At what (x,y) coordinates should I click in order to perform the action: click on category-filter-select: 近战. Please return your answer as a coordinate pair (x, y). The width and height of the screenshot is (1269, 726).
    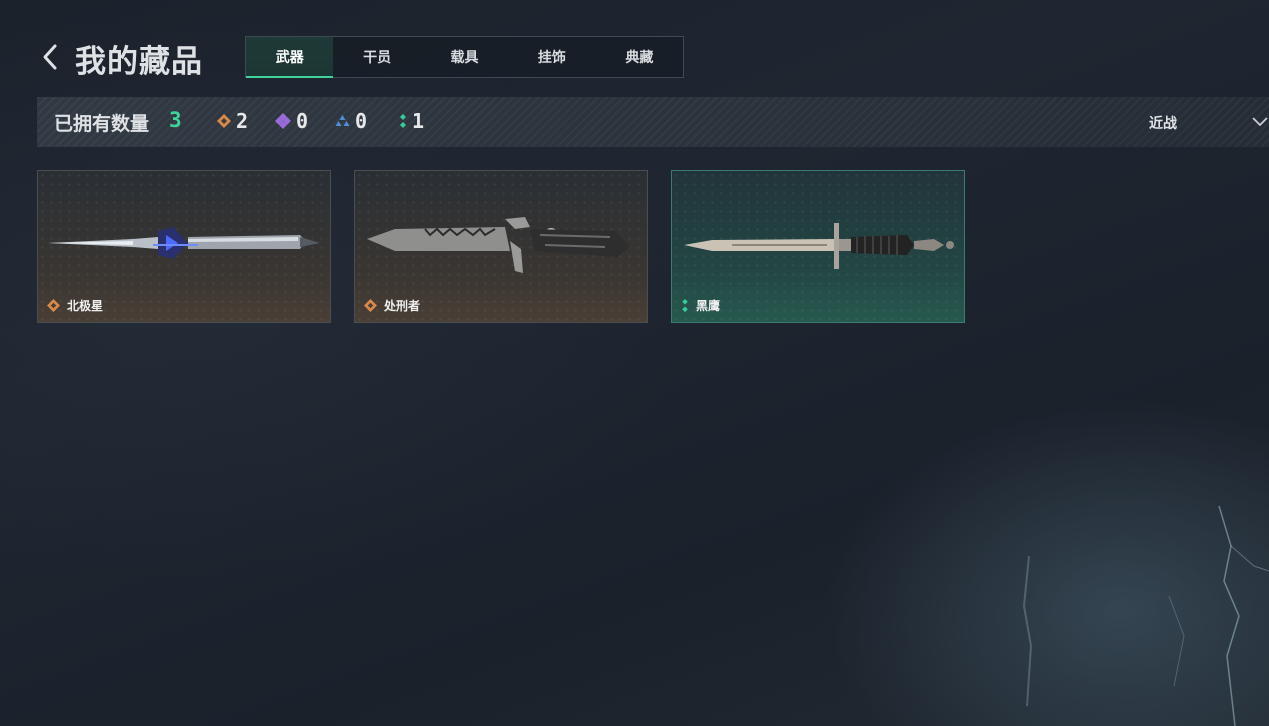
    Looking at the image, I should click on (1184, 122).